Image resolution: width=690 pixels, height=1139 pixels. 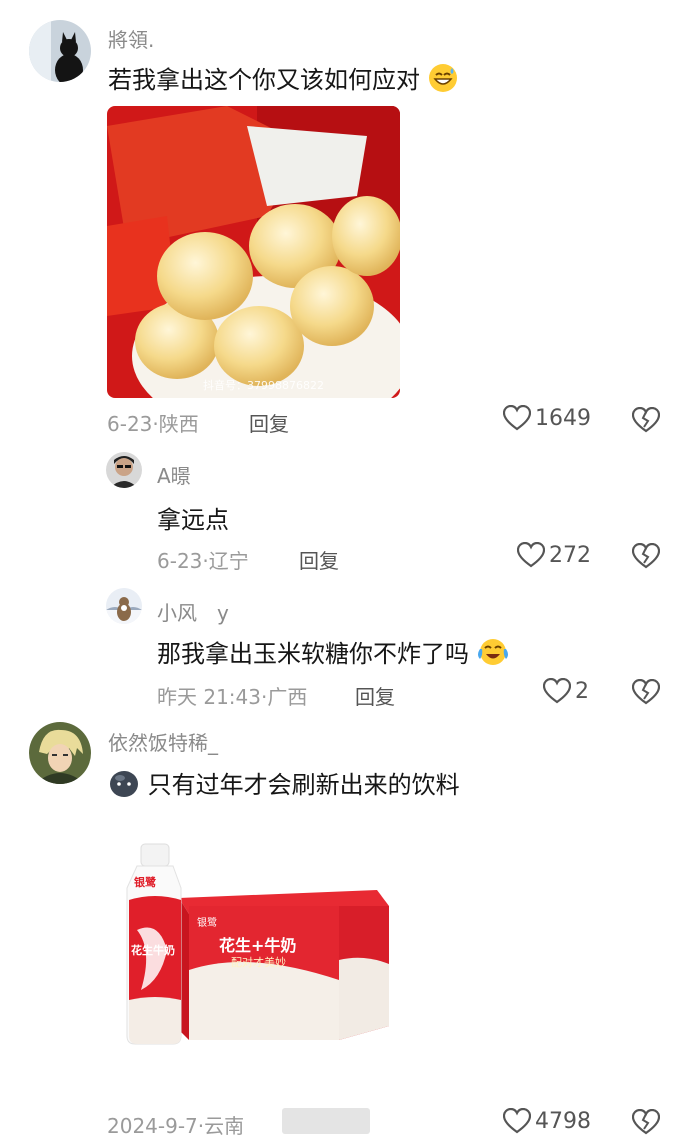 I want to click on commenter-name: 將領., so click(x=131, y=38).